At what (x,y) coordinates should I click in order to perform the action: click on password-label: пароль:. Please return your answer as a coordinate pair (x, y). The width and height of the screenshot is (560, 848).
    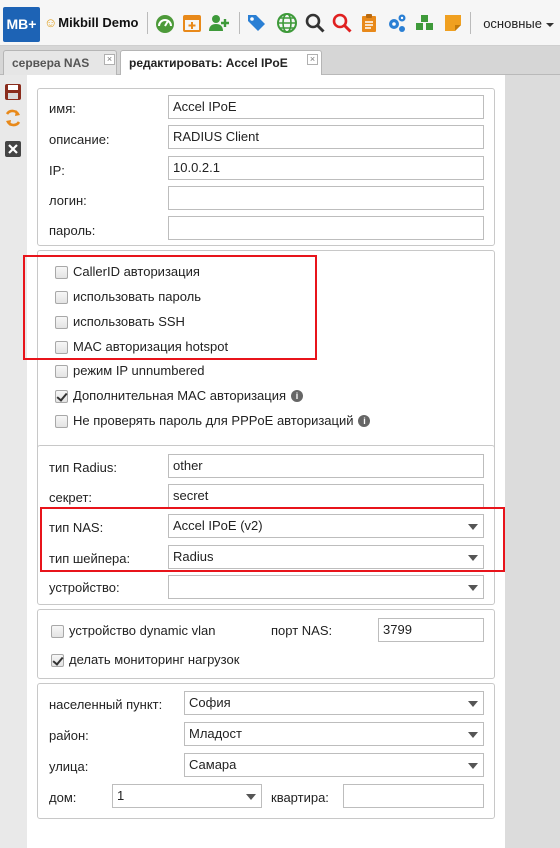
    Looking at the image, I should click on (72, 230).